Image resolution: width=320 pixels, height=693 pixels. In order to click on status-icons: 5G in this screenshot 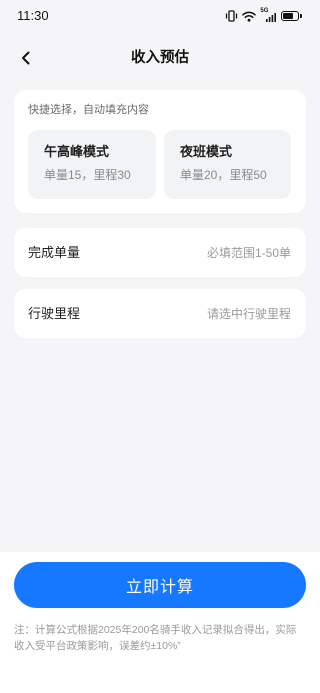, I will do `click(263, 15)`.